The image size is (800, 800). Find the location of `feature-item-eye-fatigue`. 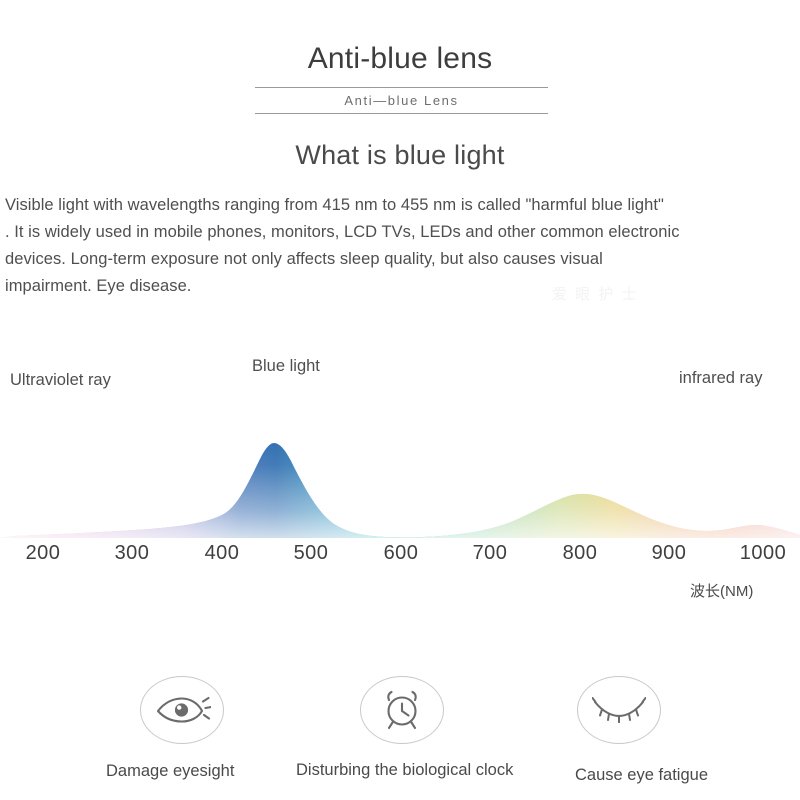

feature-item-eye-fatigue is located at coordinates (619, 710).